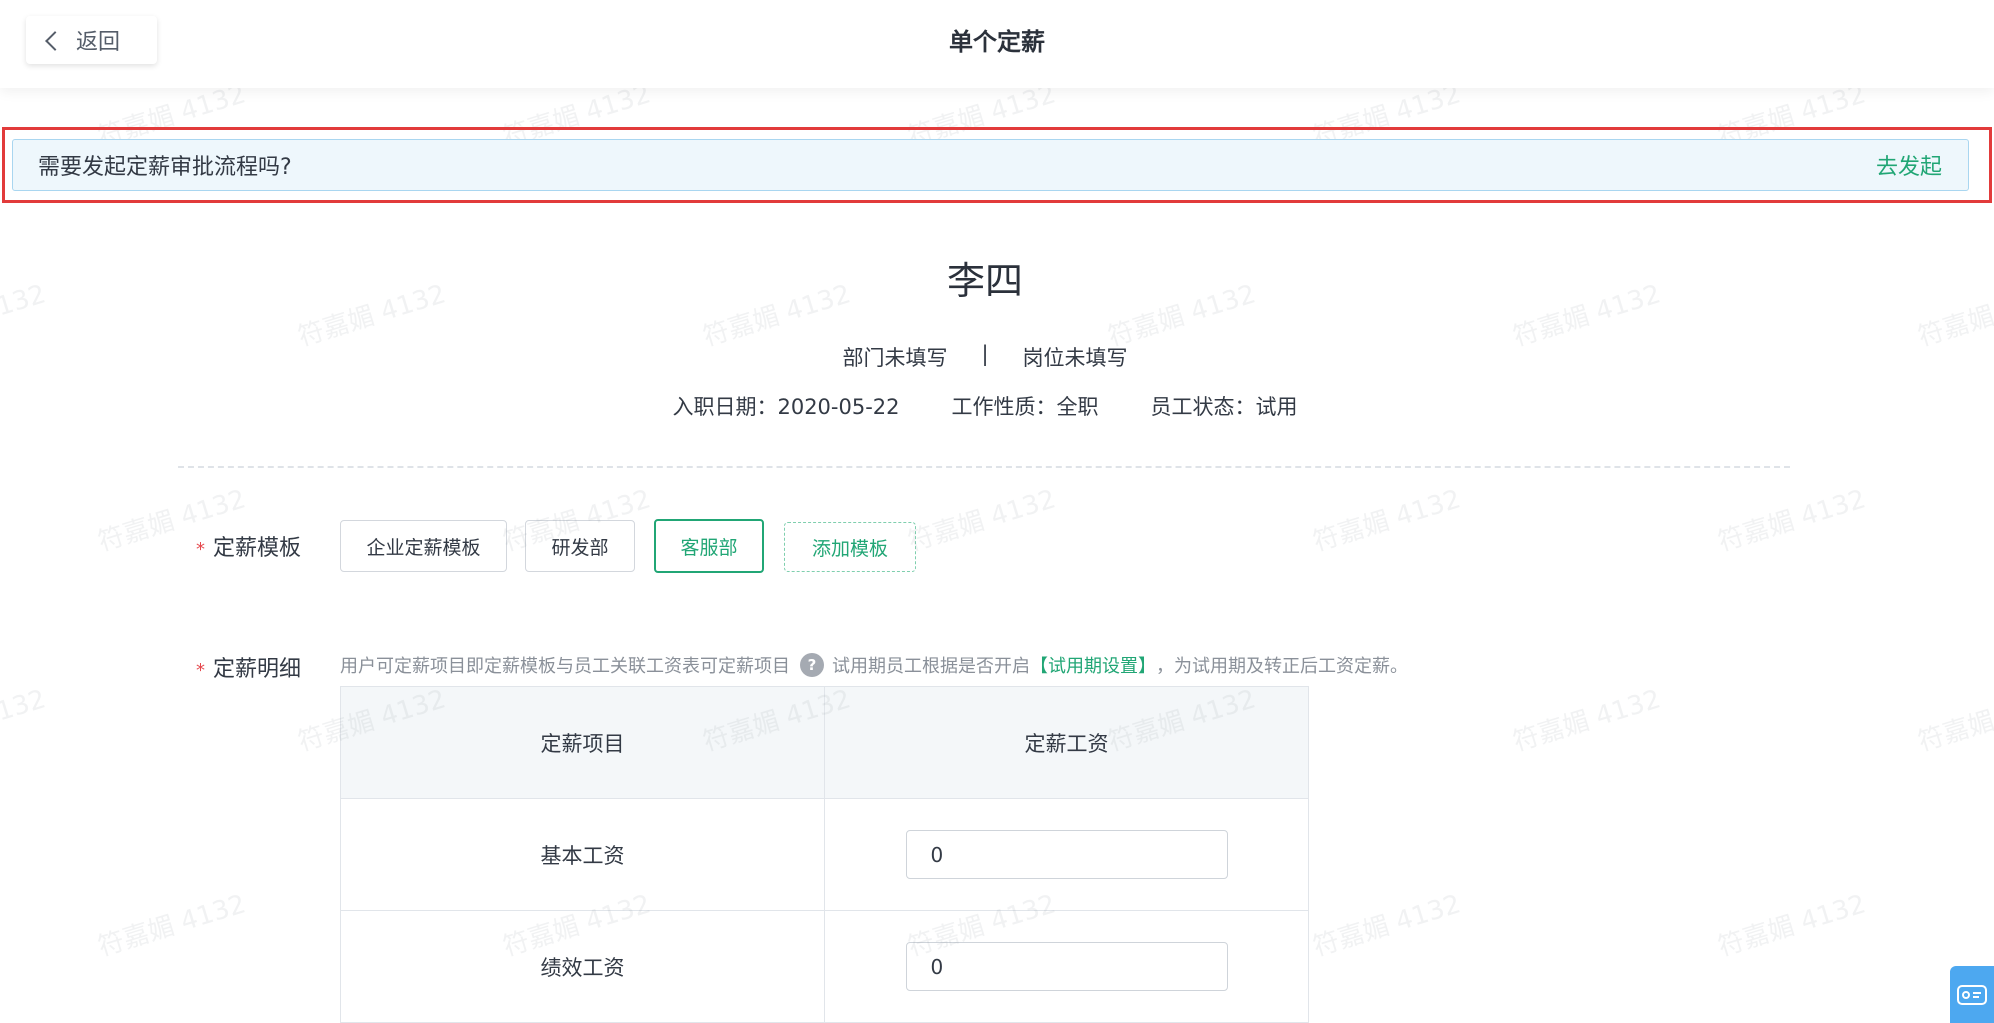  I want to click on start-approval-link: 去发起, so click(1909, 165).